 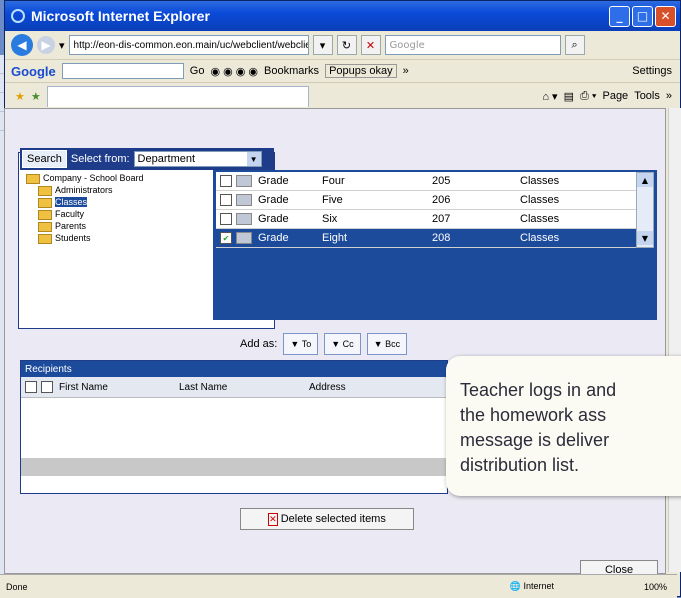 What do you see at coordinates (338, 586) in the screenshot?
I see `status-bar: Done 🌐 Internet 100%` at bounding box center [338, 586].